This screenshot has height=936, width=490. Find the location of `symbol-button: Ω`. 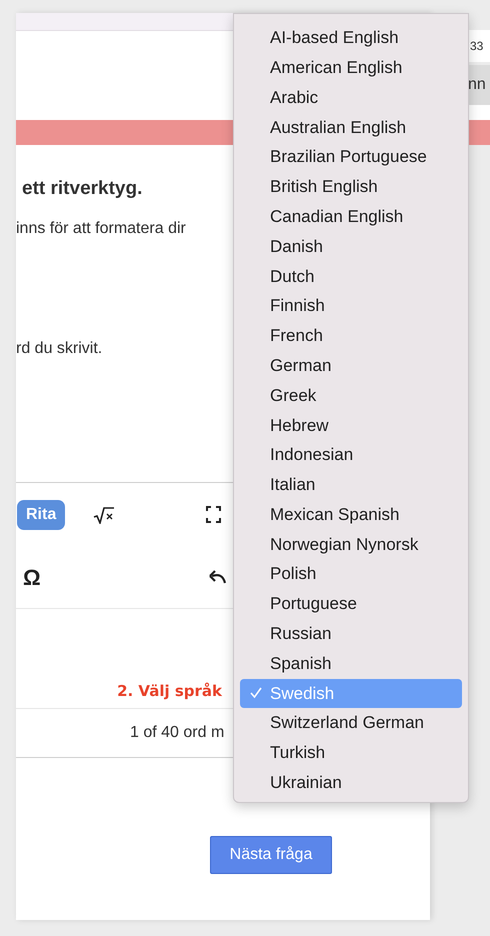

symbol-button: Ω is located at coordinates (32, 577).